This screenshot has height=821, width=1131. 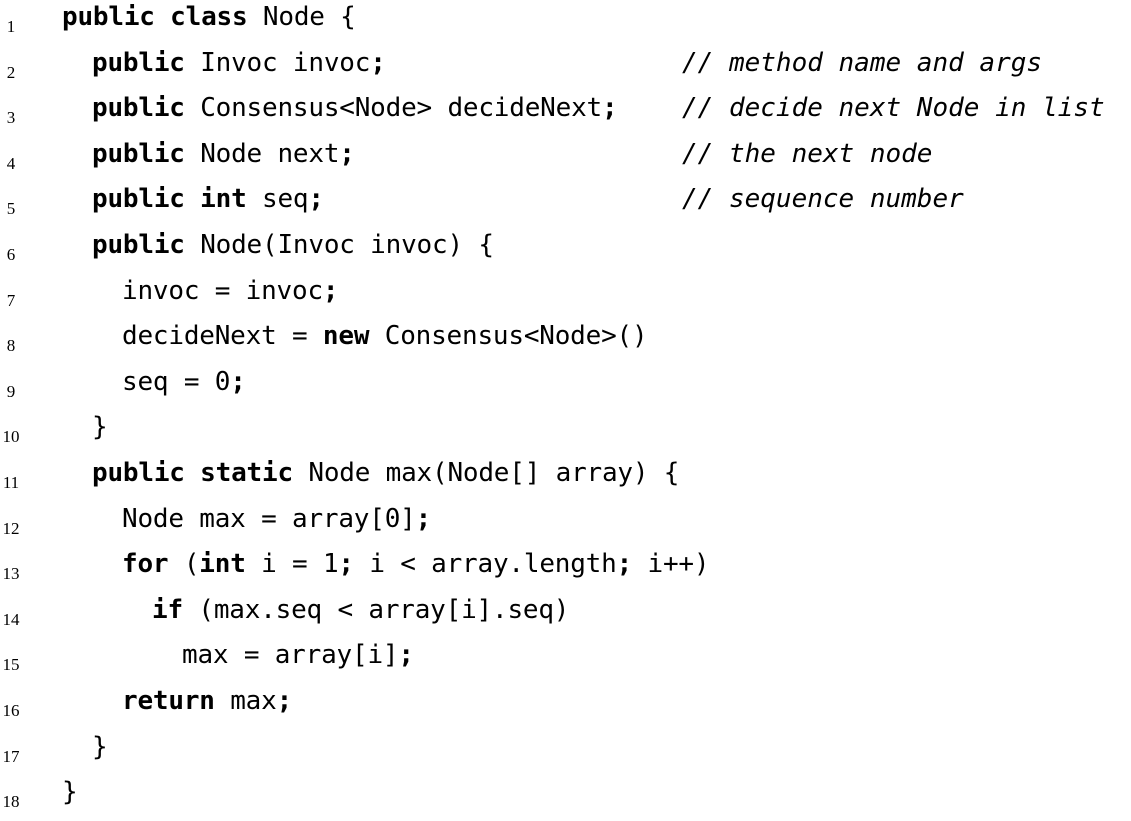 I want to click on code-line: 17}, so click(x=565, y=753).